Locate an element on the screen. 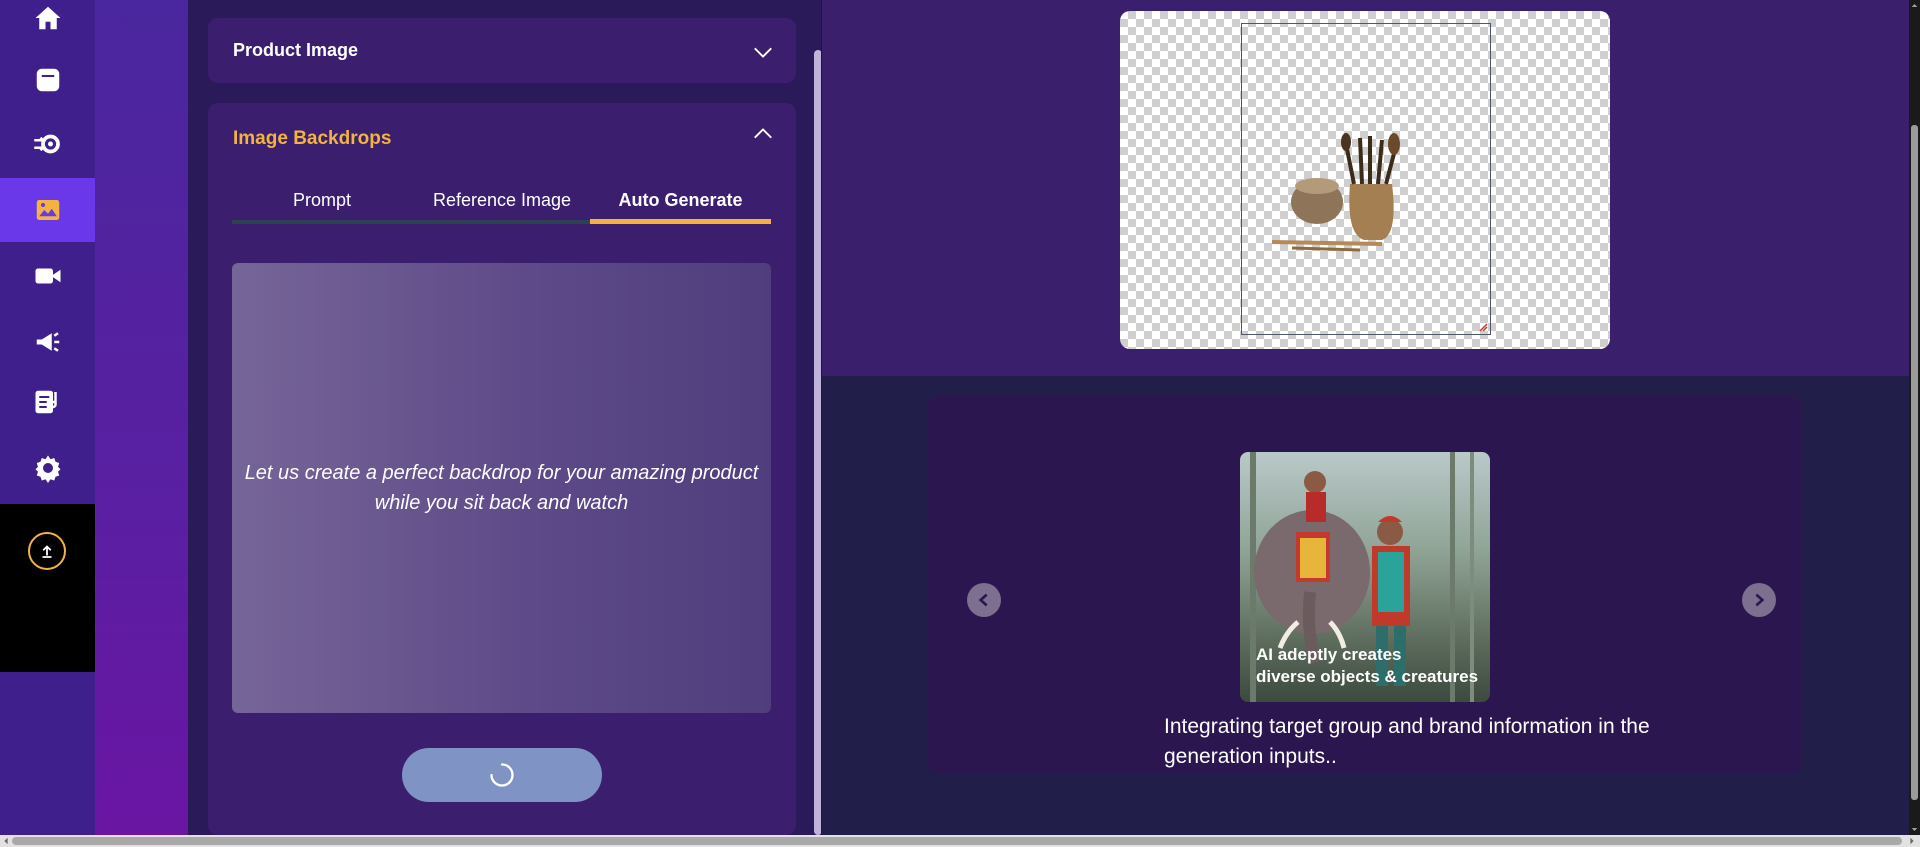 The image size is (1920, 847). upload-button is located at coordinates (47, 551).